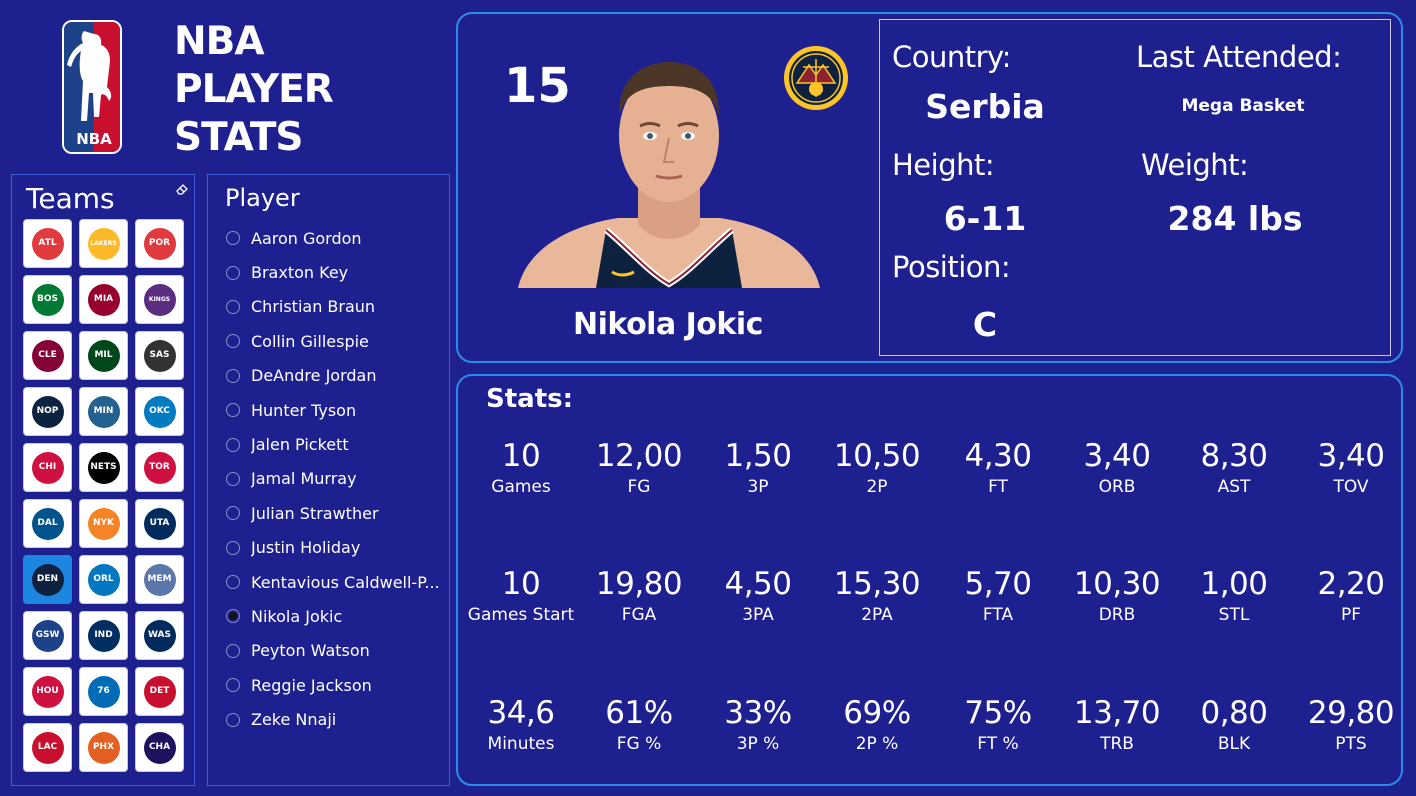  I want to click on team-tile: GSW, so click(47, 635).